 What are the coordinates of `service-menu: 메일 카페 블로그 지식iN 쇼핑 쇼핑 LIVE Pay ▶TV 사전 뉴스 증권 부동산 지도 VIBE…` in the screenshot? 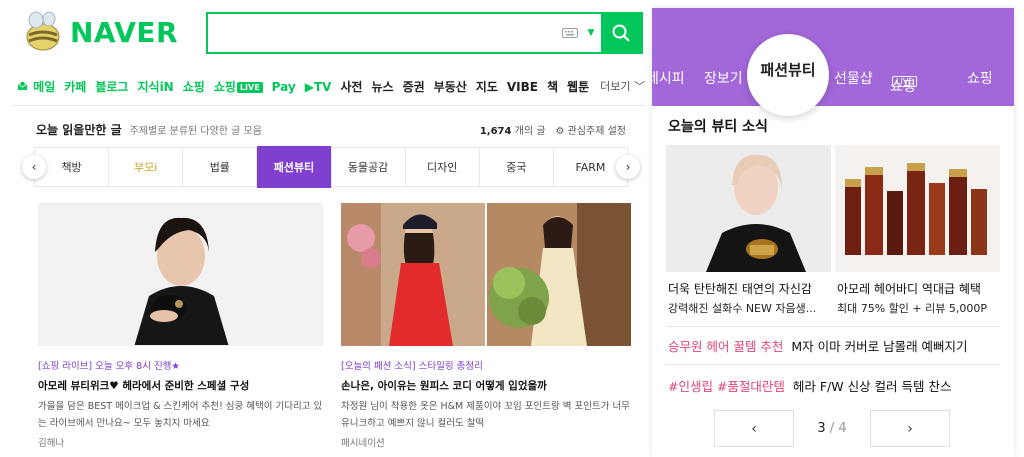 It's located at (331, 86).